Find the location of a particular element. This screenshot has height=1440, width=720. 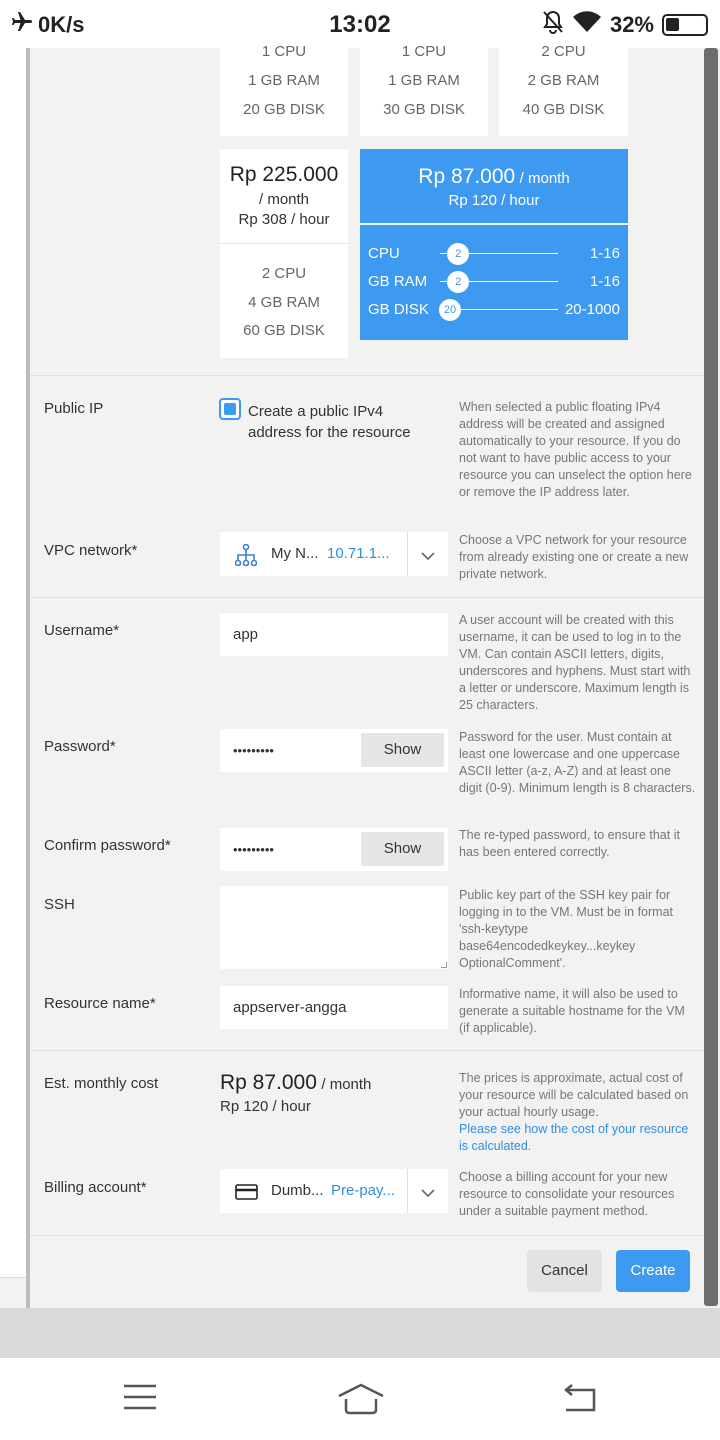

network-tree-icon is located at coordinates (246, 556).